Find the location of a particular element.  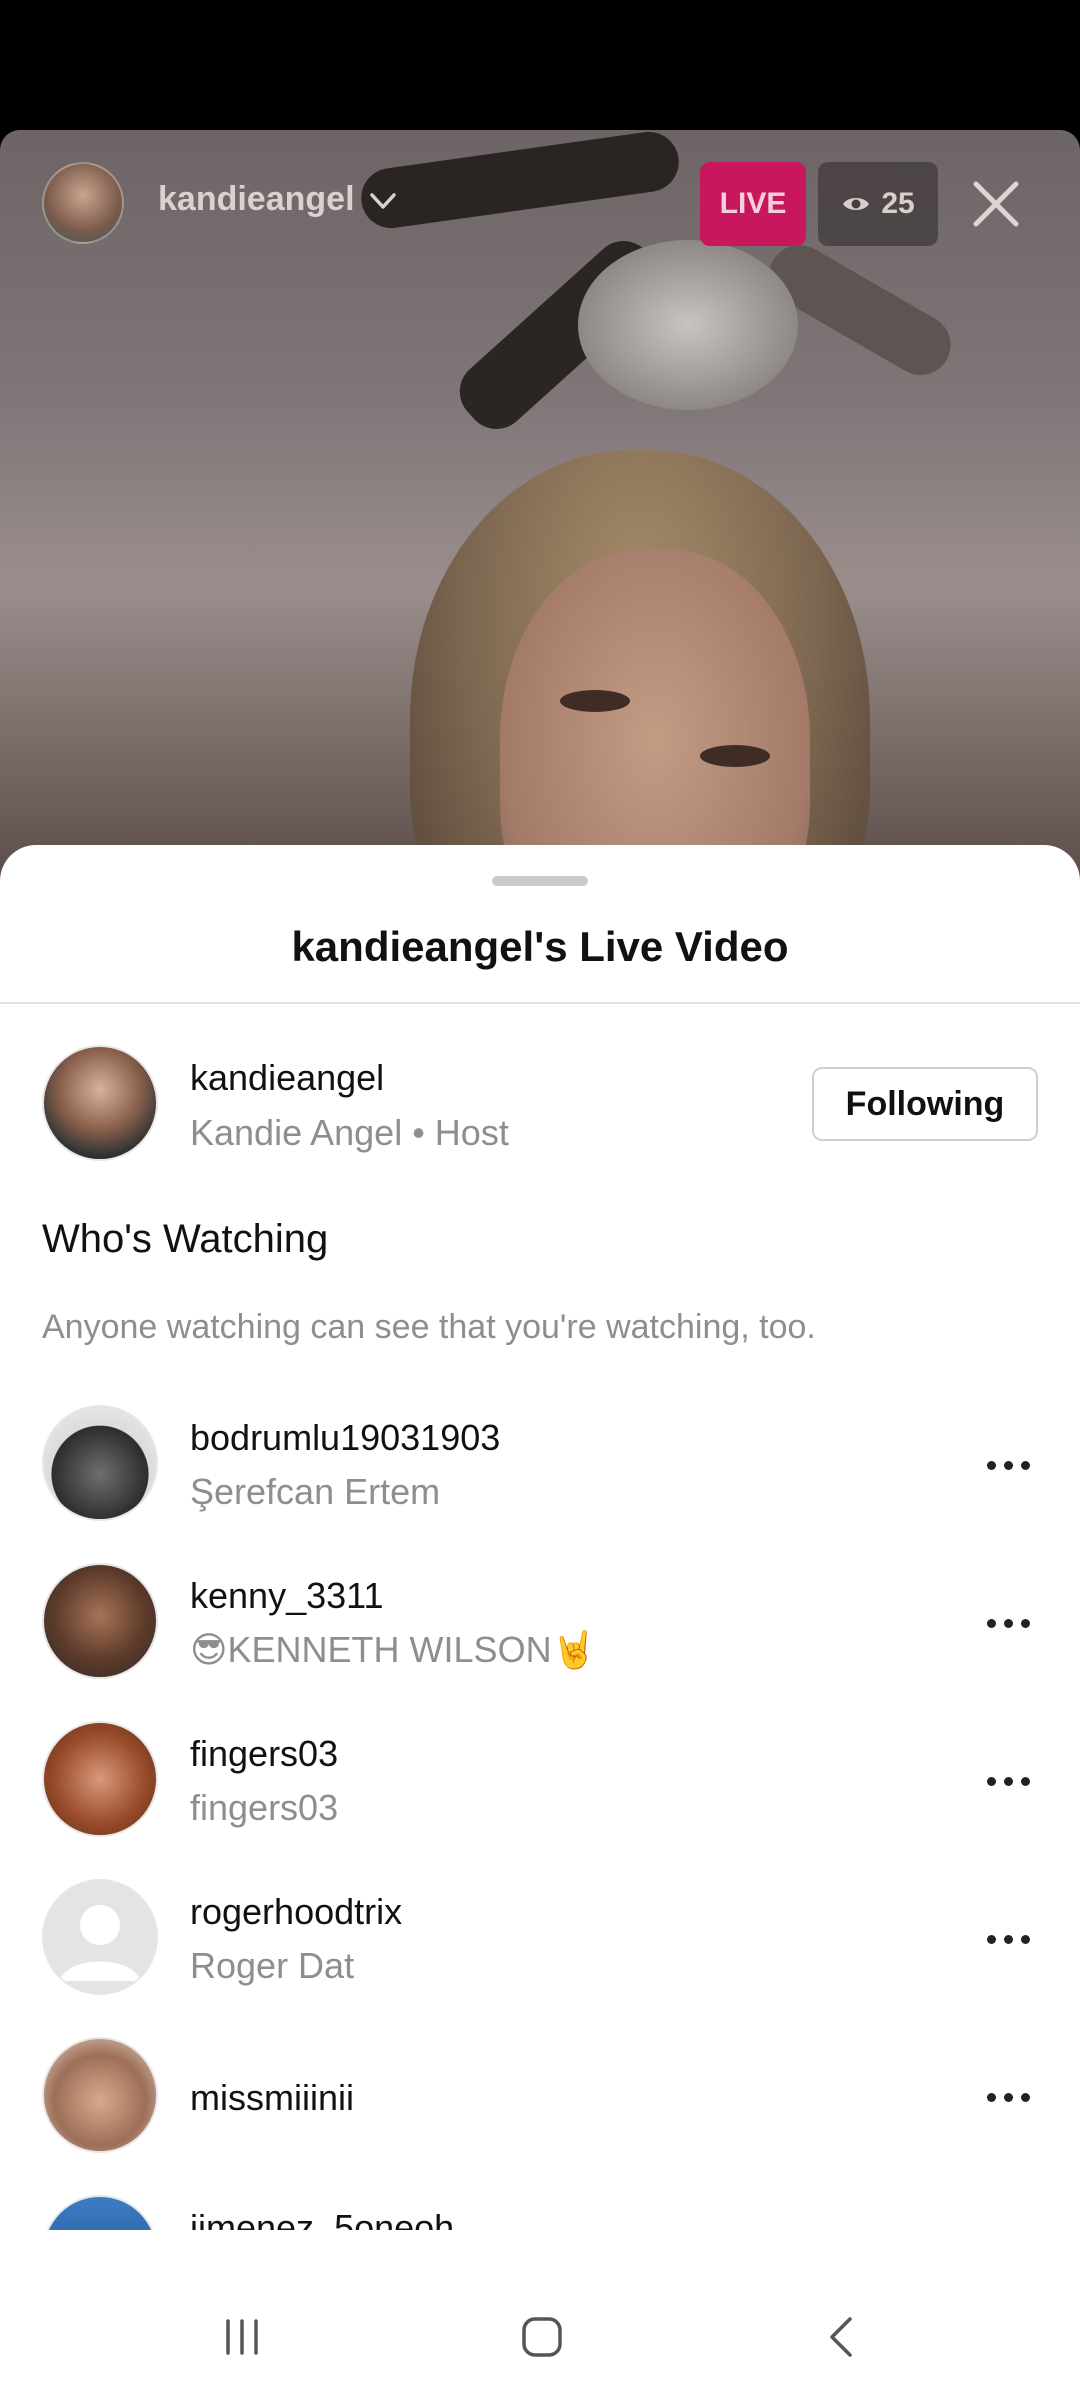

viewer-full-name: fingers03 is located at coordinates (264, 1807).